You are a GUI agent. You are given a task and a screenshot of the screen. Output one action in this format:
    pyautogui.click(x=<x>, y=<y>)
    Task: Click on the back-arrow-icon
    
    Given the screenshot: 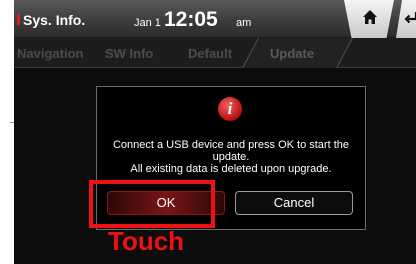 What is the action you would take?
    pyautogui.click(x=410, y=18)
    